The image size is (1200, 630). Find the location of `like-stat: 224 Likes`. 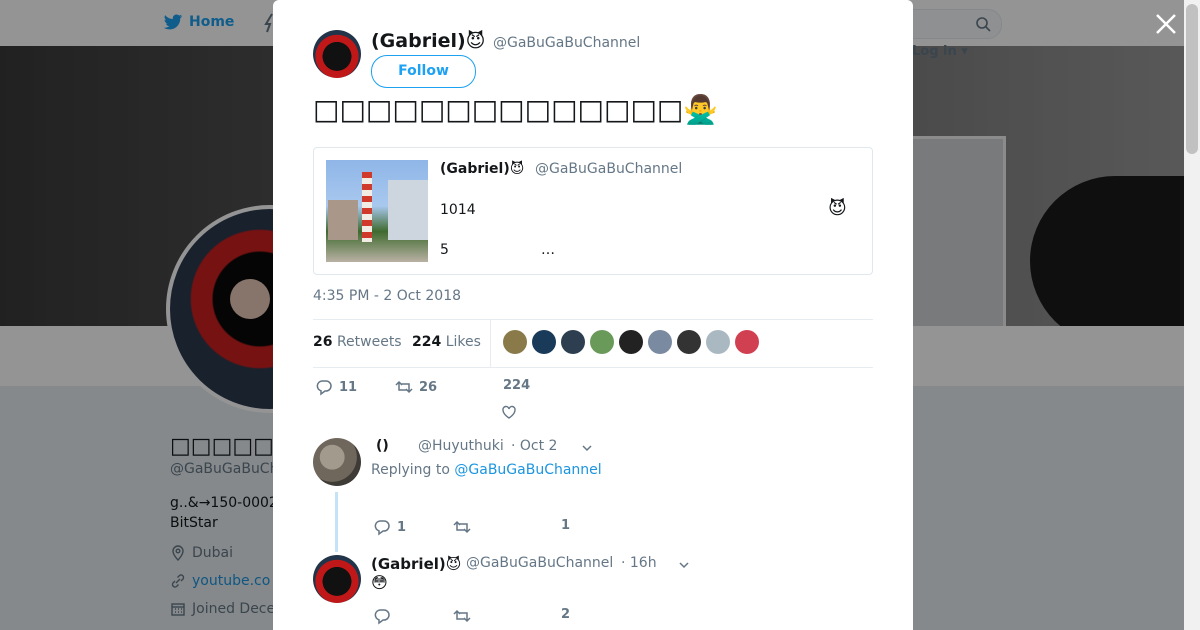

like-stat: 224 Likes is located at coordinates (446, 342).